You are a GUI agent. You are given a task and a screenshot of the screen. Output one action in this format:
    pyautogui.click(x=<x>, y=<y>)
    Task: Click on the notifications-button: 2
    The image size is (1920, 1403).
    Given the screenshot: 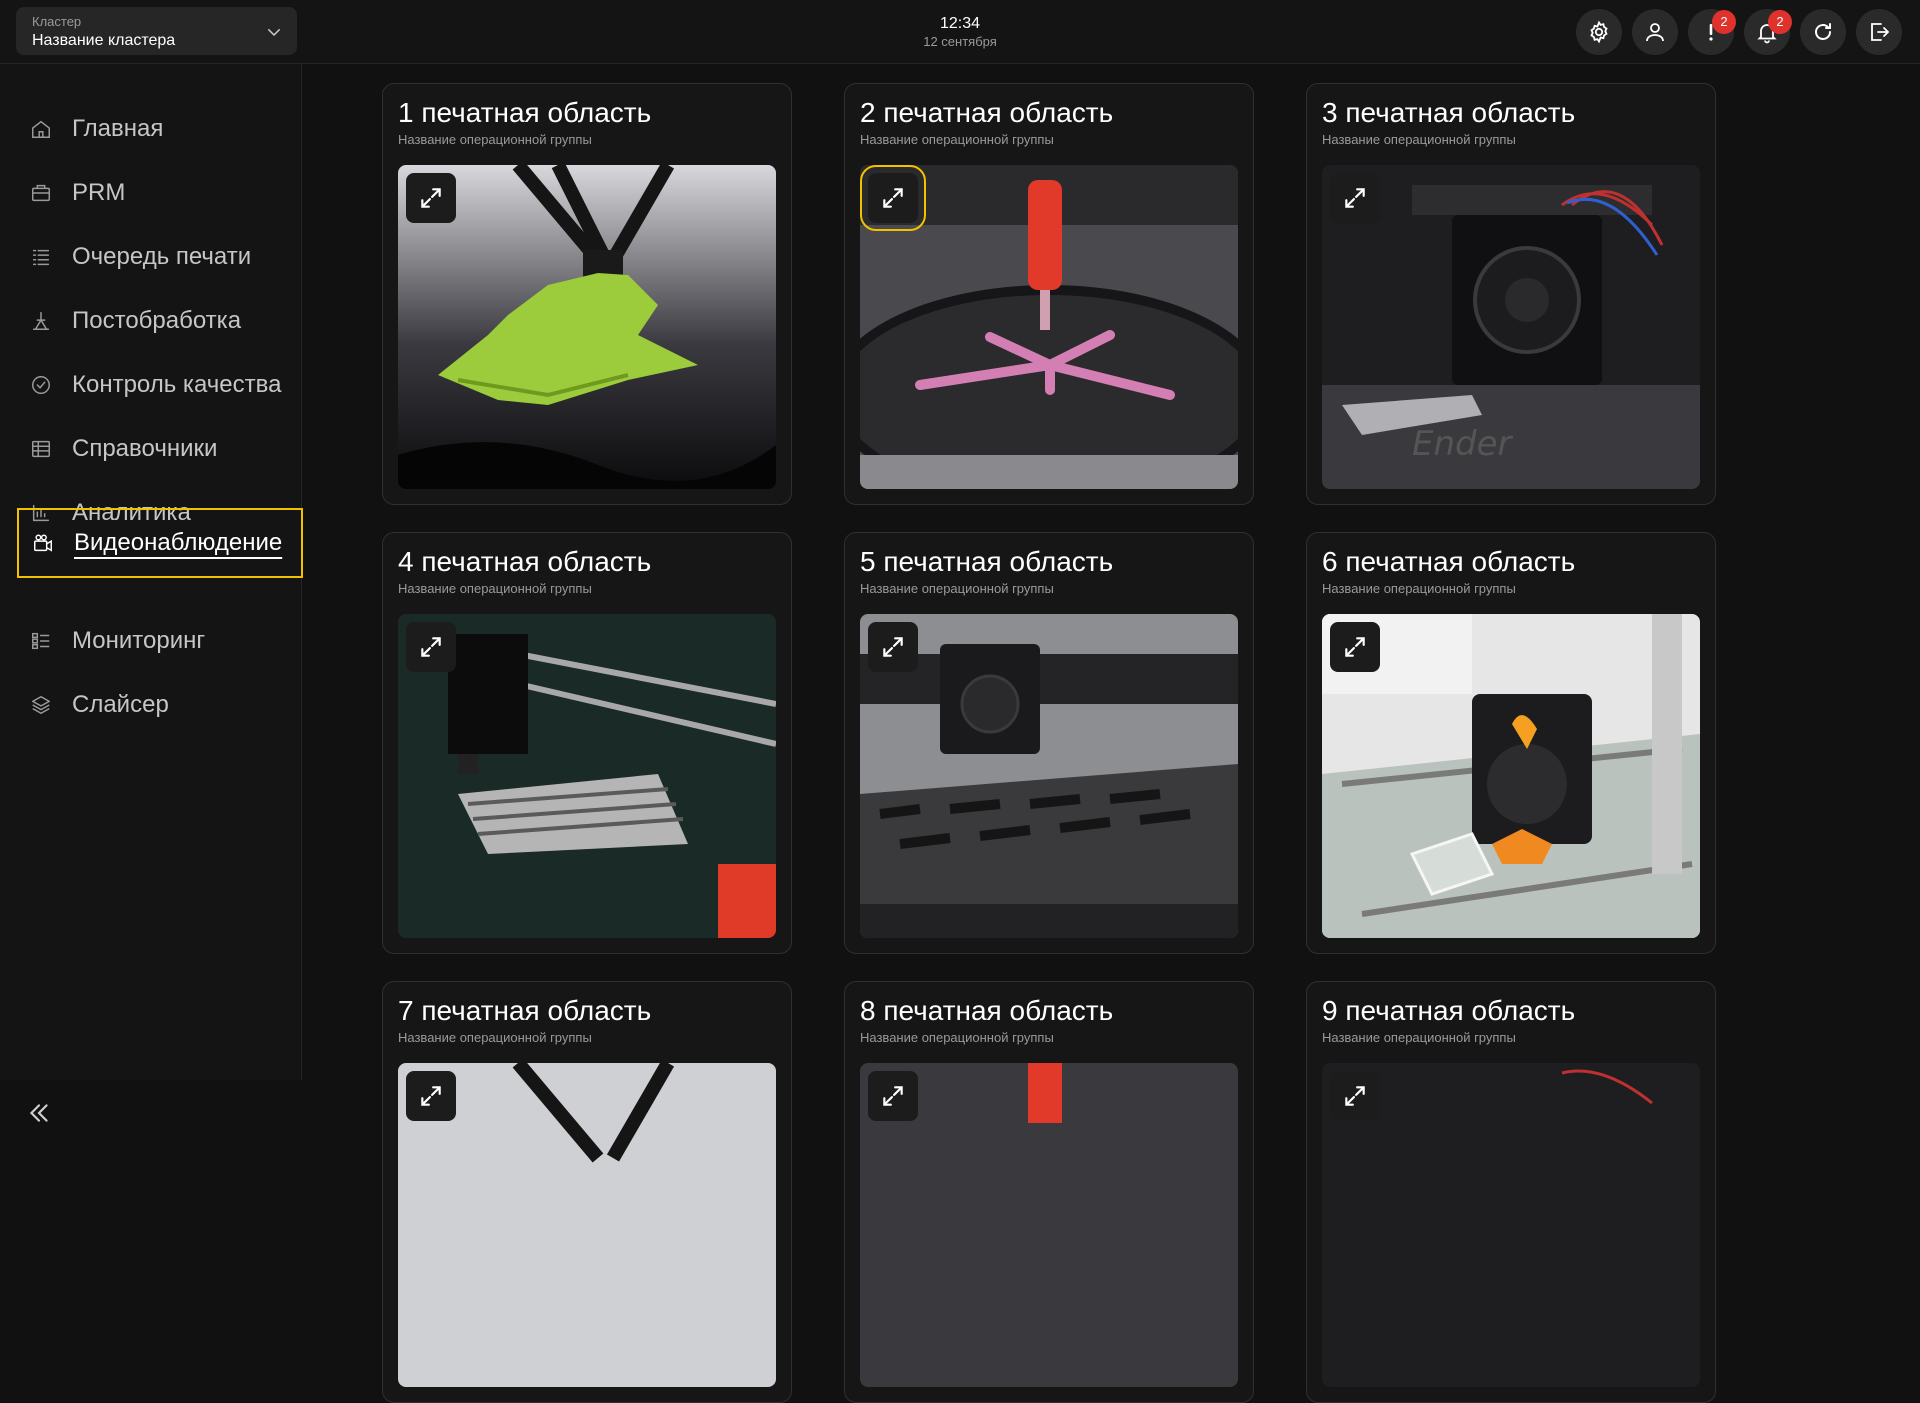 What is the action you would take?
    pyautogui.click(x=1768, y=32)
    